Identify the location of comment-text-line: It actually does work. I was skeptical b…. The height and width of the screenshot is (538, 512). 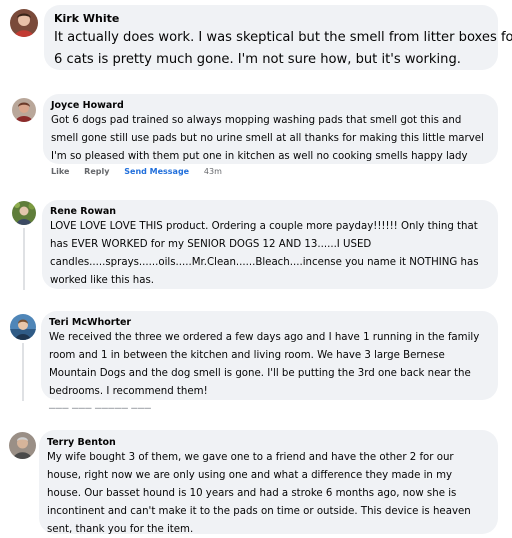
(283, 37).